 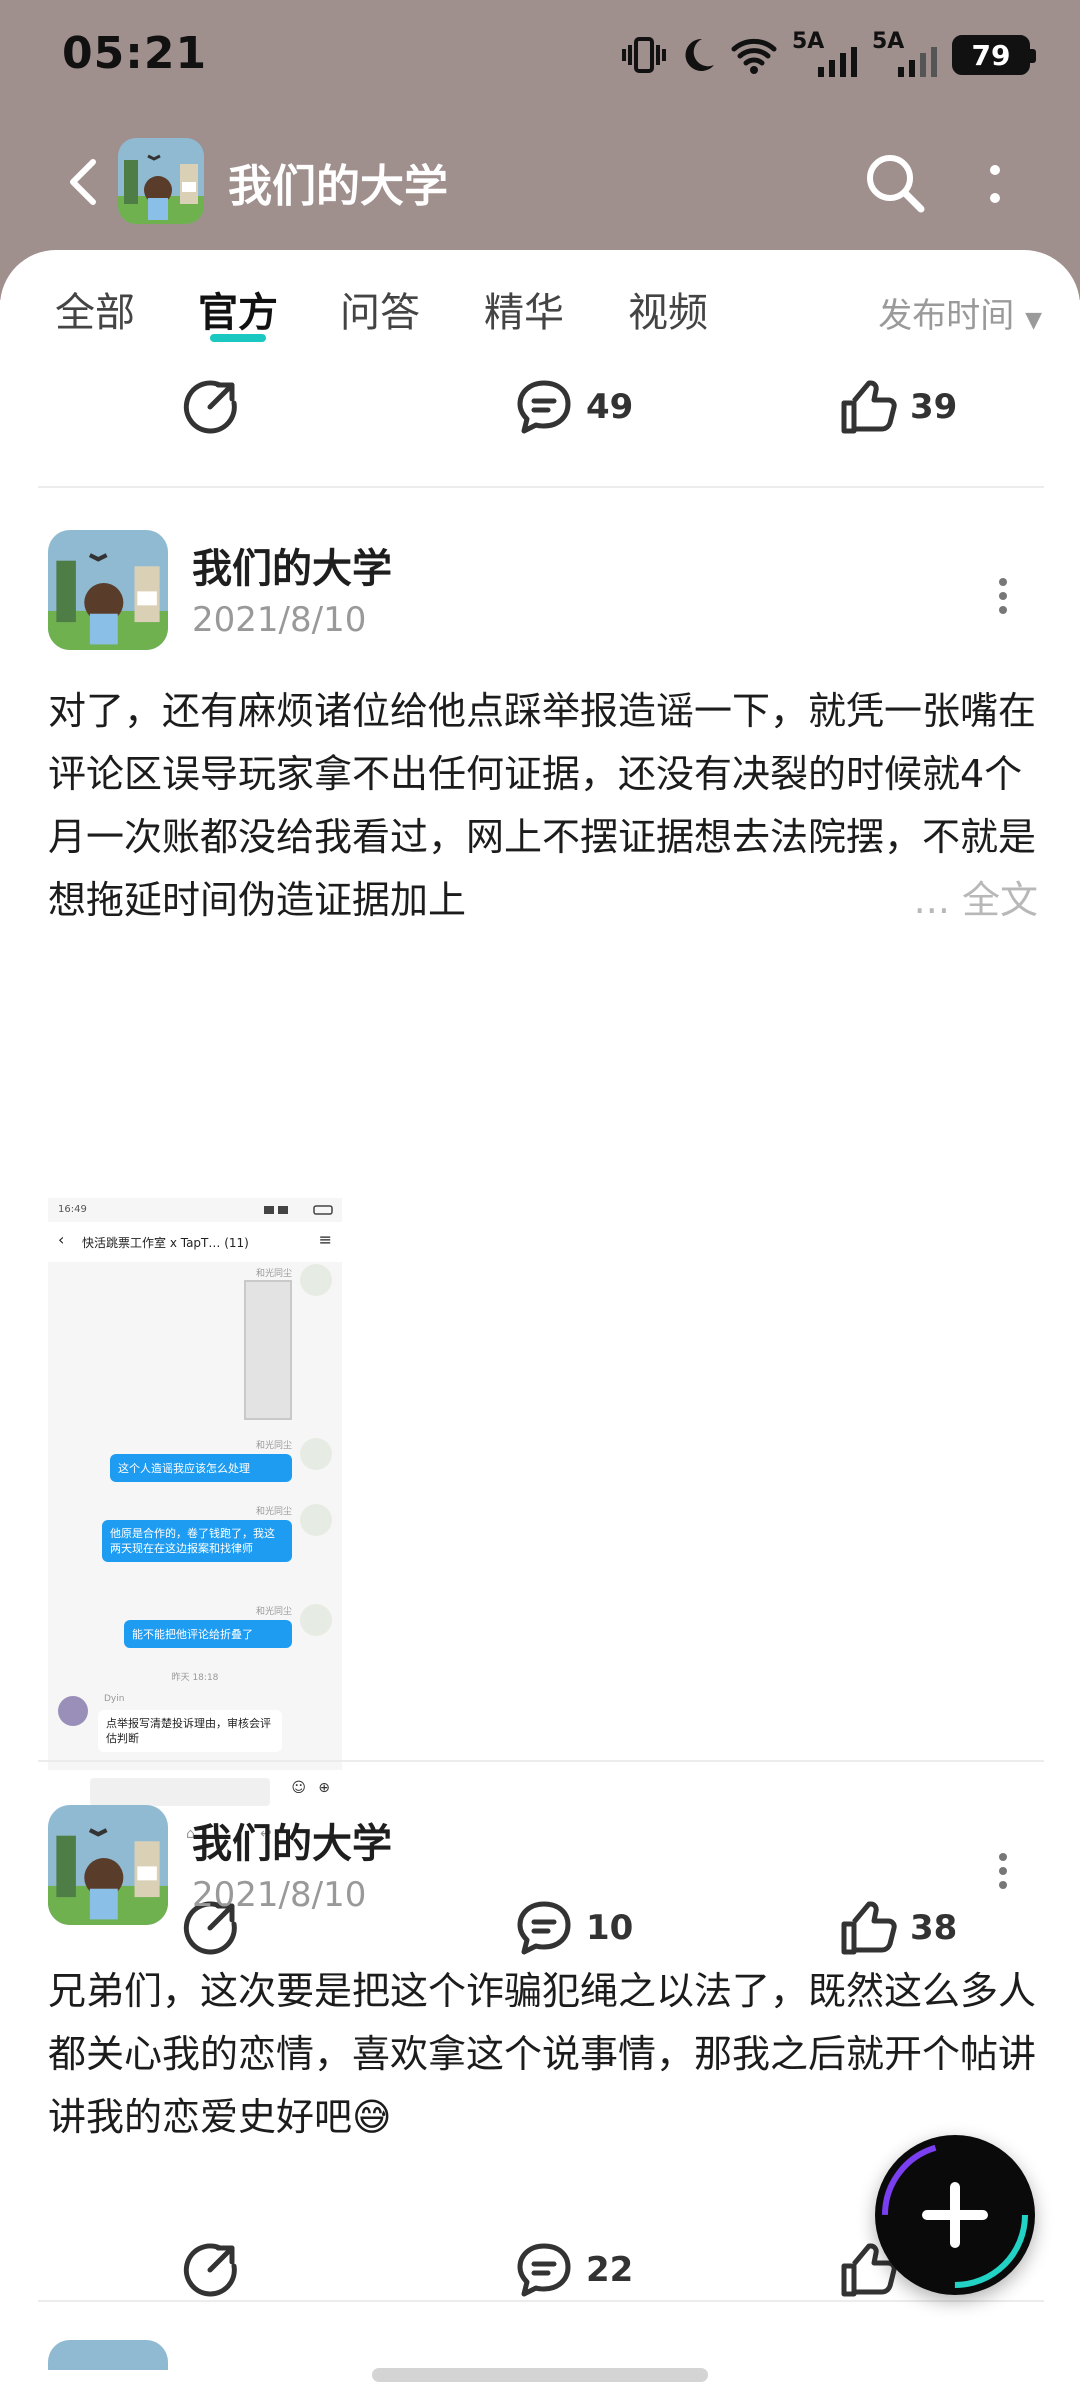 I want to click on signal-1: 5A, so click(x=825, y=53).